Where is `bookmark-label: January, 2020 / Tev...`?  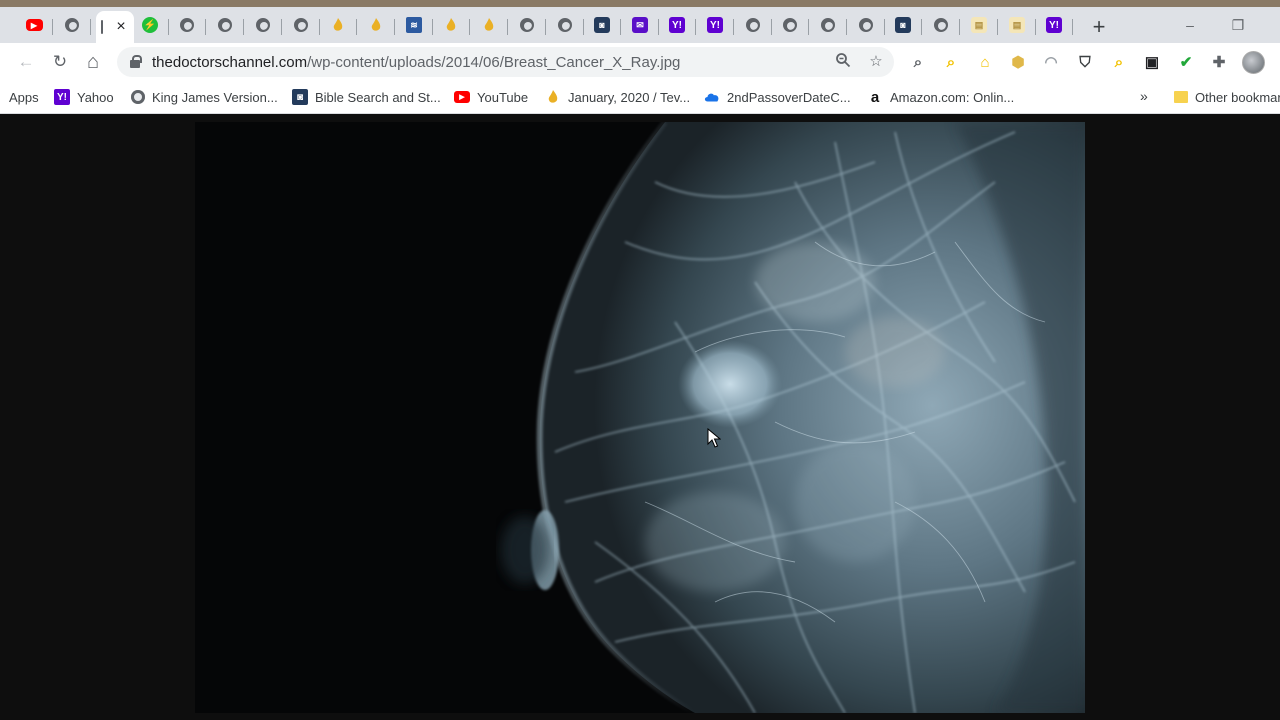 bookmark-label: January, 2020 / Tev... is located at coordinates (629, 97).